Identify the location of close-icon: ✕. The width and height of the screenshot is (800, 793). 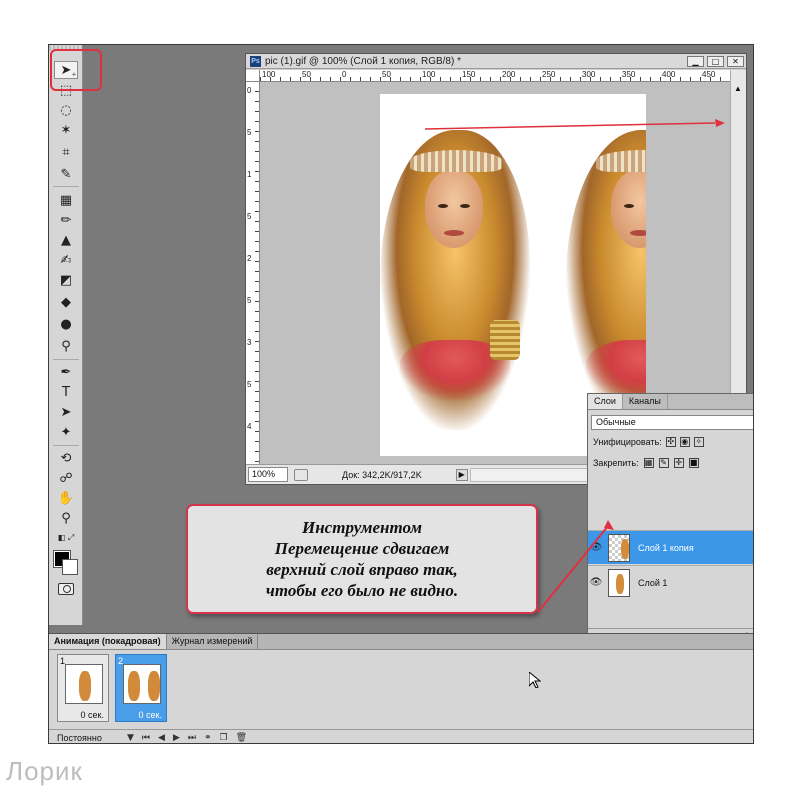
(735, 61).